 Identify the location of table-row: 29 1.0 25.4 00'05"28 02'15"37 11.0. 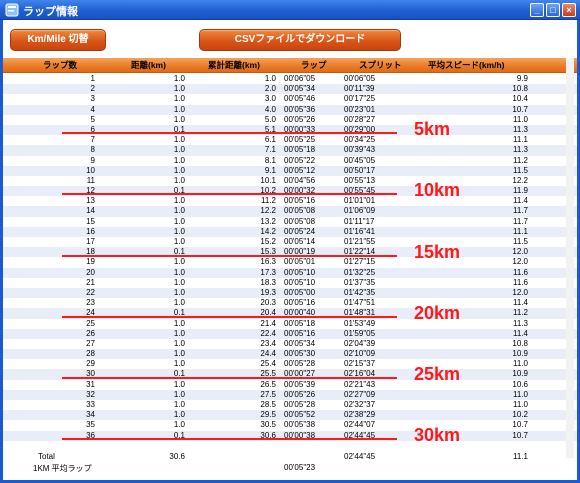
(290, 364).